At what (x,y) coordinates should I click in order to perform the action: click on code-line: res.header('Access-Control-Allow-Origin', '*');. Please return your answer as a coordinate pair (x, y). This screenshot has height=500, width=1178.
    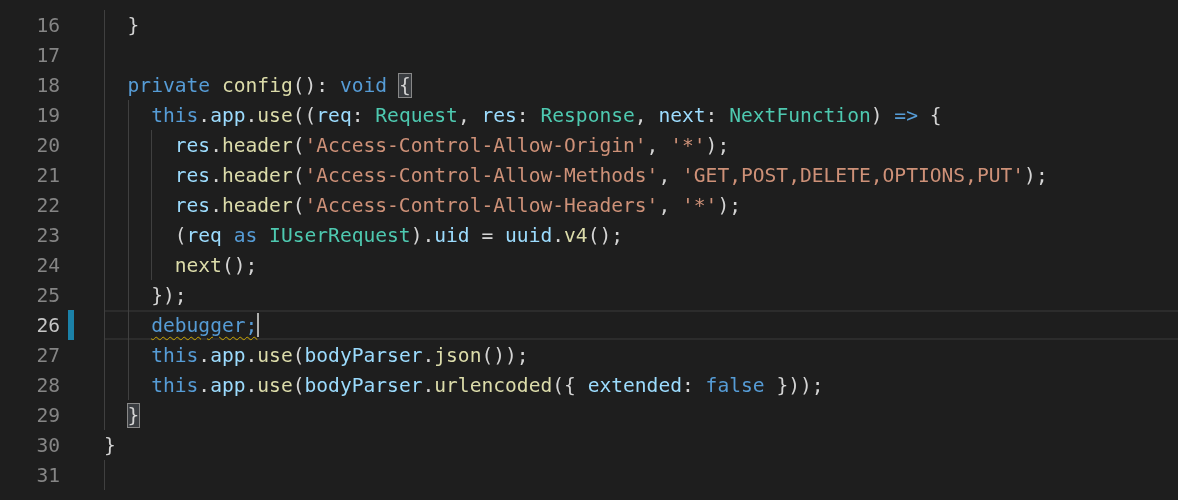
    Looking at the image, I should click on (452, 145).